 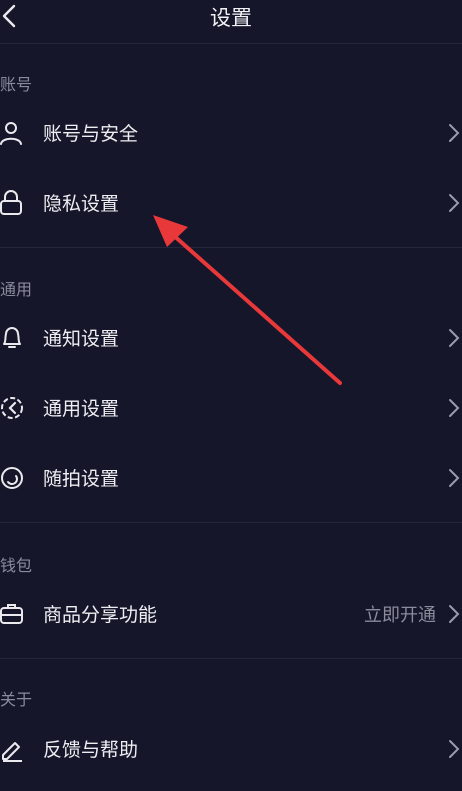 What do you see at coordinates (11, 614) in the screenshot?
I see `briefcase-icon` at bounding box center [11, 614].